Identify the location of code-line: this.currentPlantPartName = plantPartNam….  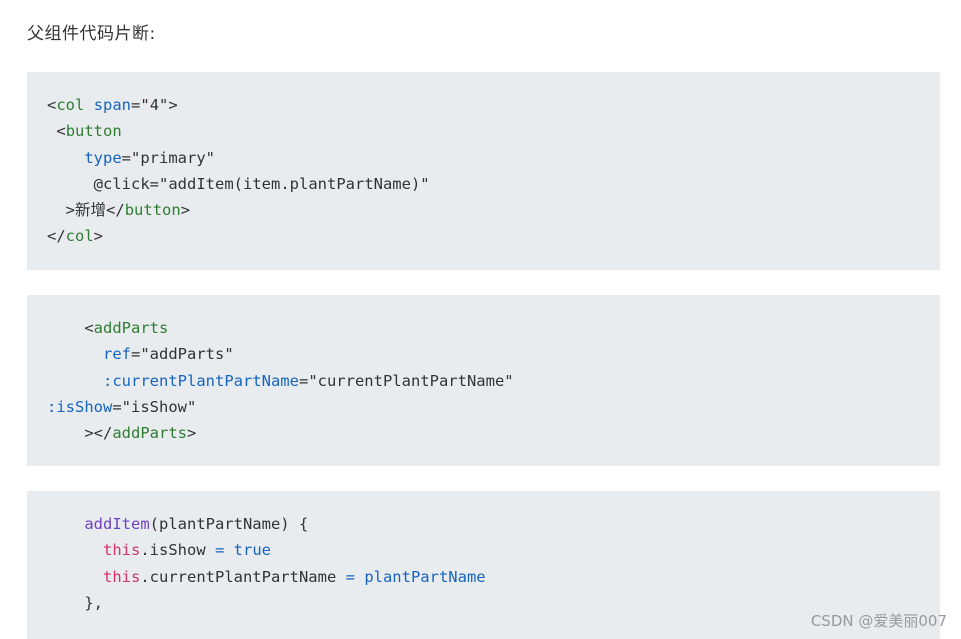
(493, 577).